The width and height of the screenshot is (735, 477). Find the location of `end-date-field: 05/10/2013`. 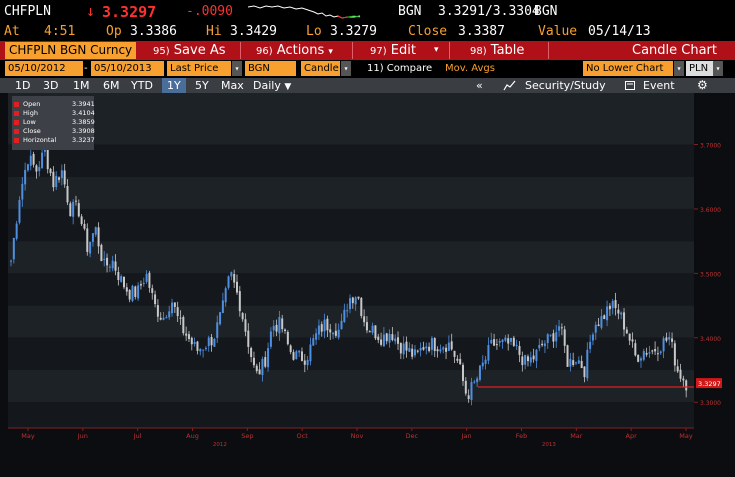

end-date-field: 05/10/2013 is located at coordinates (127, 68).